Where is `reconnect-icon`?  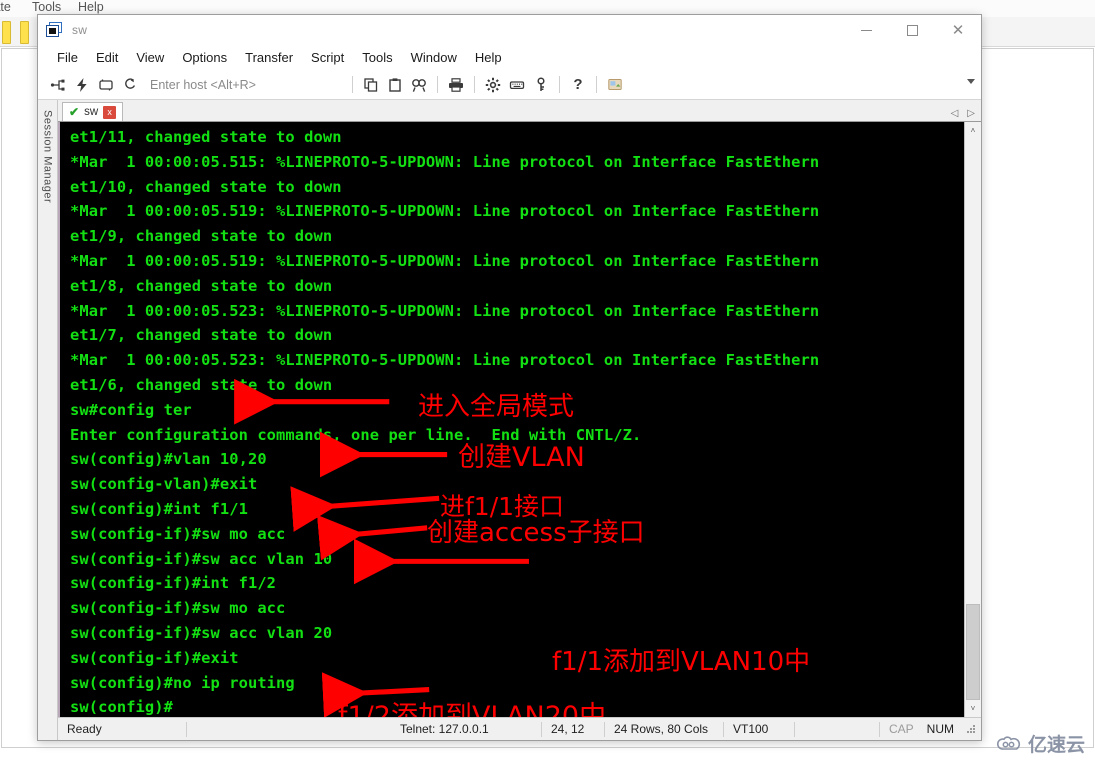 reconnect-icon is located at coordinates (130, 85).